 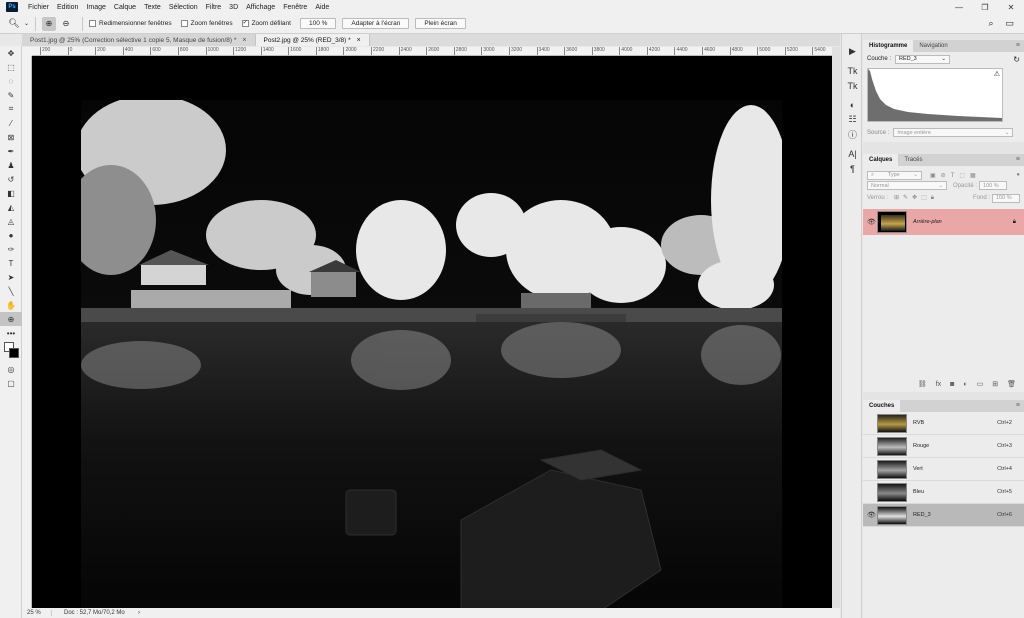 What do you see at coordinates (952, 384) in the screenshot?
I see `mask-icon: ◙` at bounding box center [952, 384].